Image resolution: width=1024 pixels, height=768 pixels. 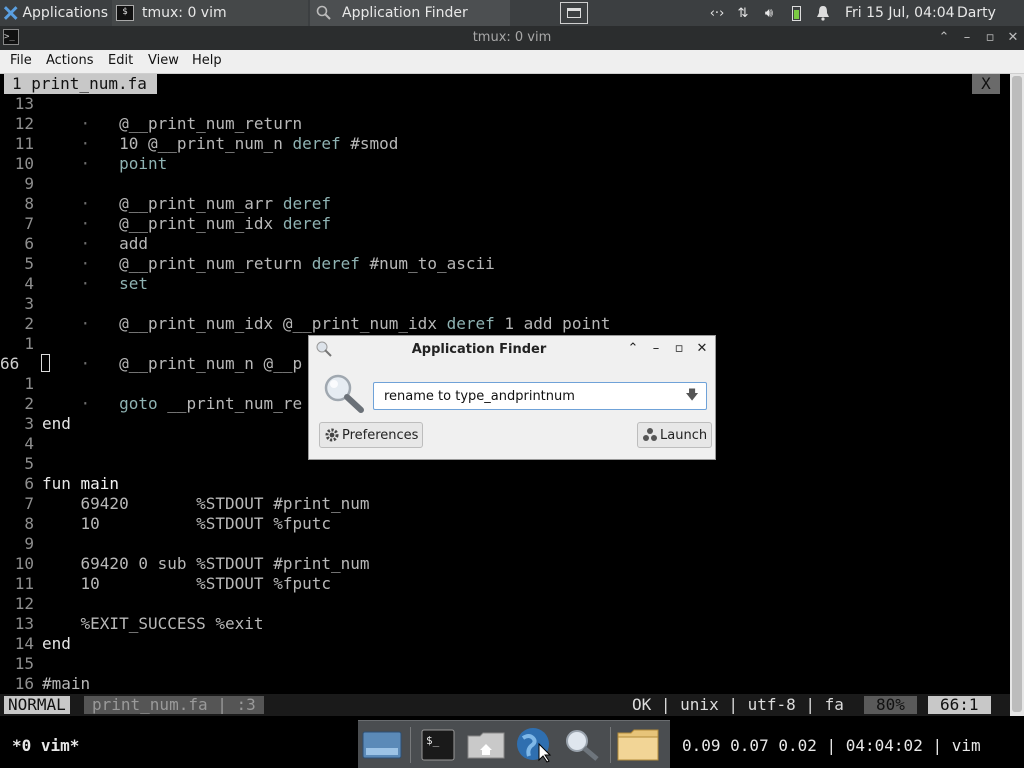 What do you see at coordinates (163, 60) in the screenshot?
I see `menu-view: View` at bounding box center [163, 60].